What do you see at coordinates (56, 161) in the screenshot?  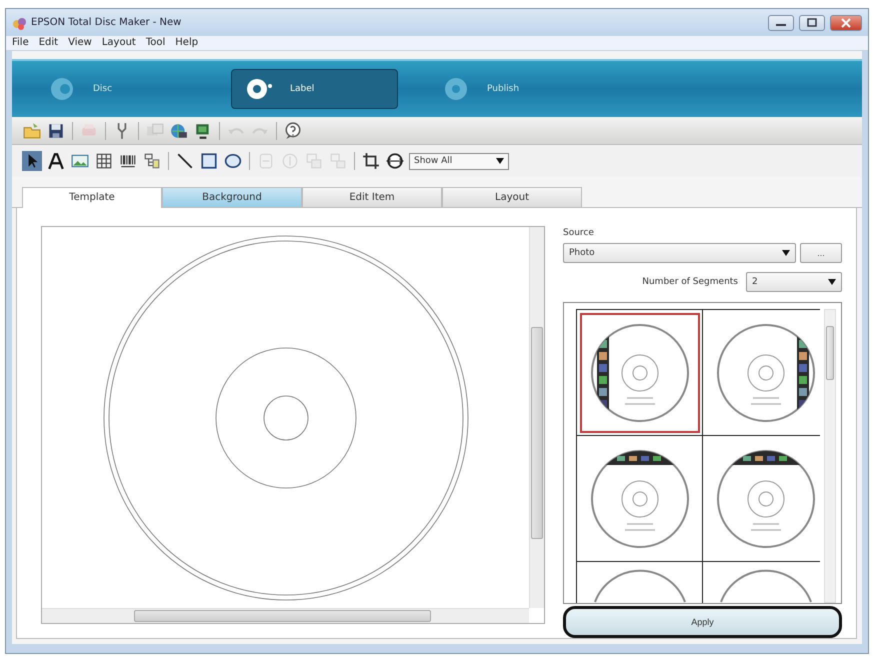 I see `text-icon` at bounding box center [56, 161].